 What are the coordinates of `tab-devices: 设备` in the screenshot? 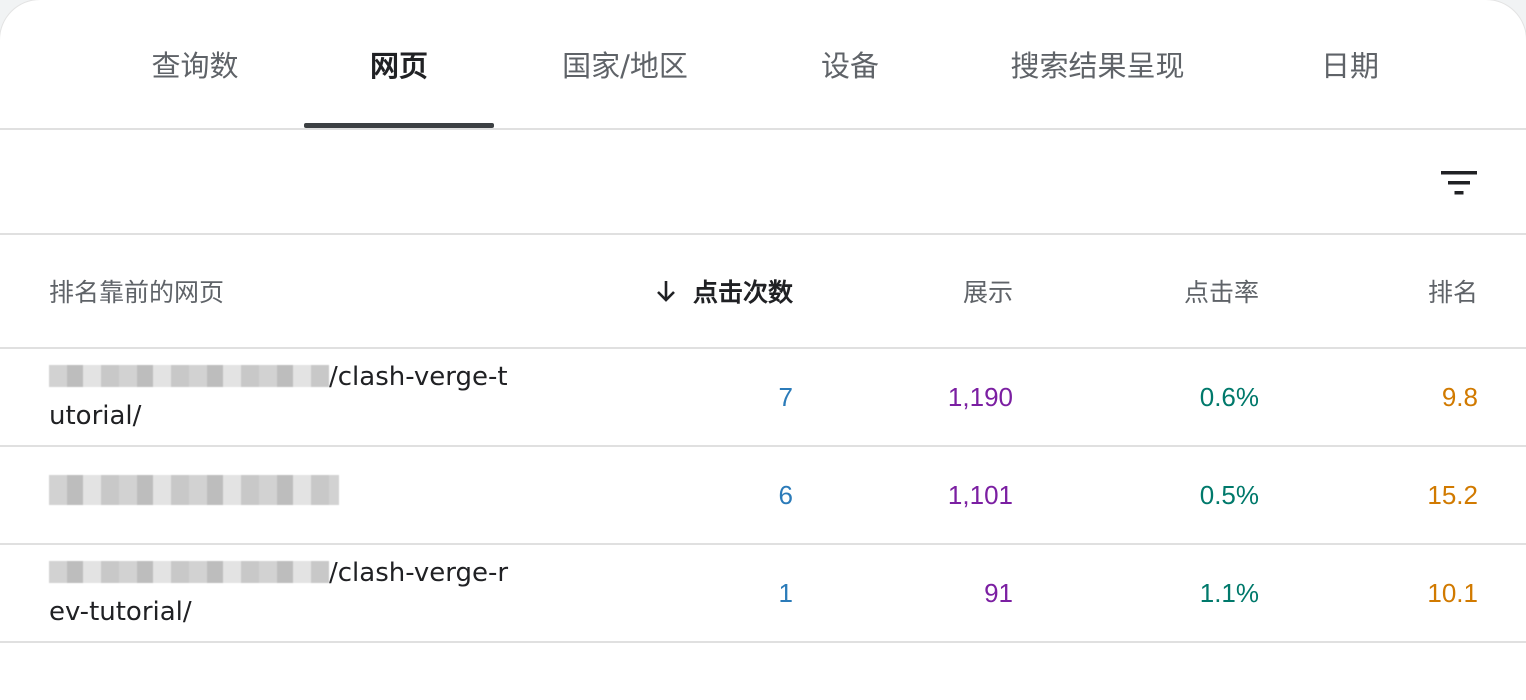 It's located at (850, 64).